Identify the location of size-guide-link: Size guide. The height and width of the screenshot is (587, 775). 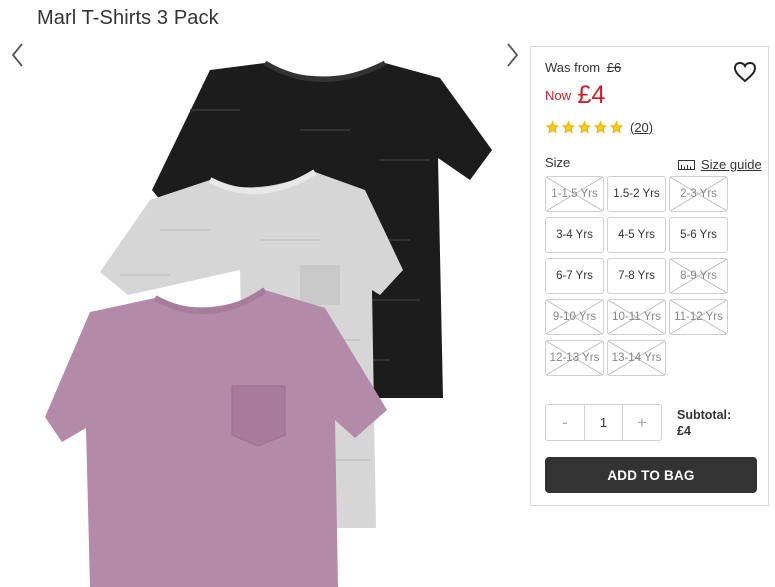
(720, 164).